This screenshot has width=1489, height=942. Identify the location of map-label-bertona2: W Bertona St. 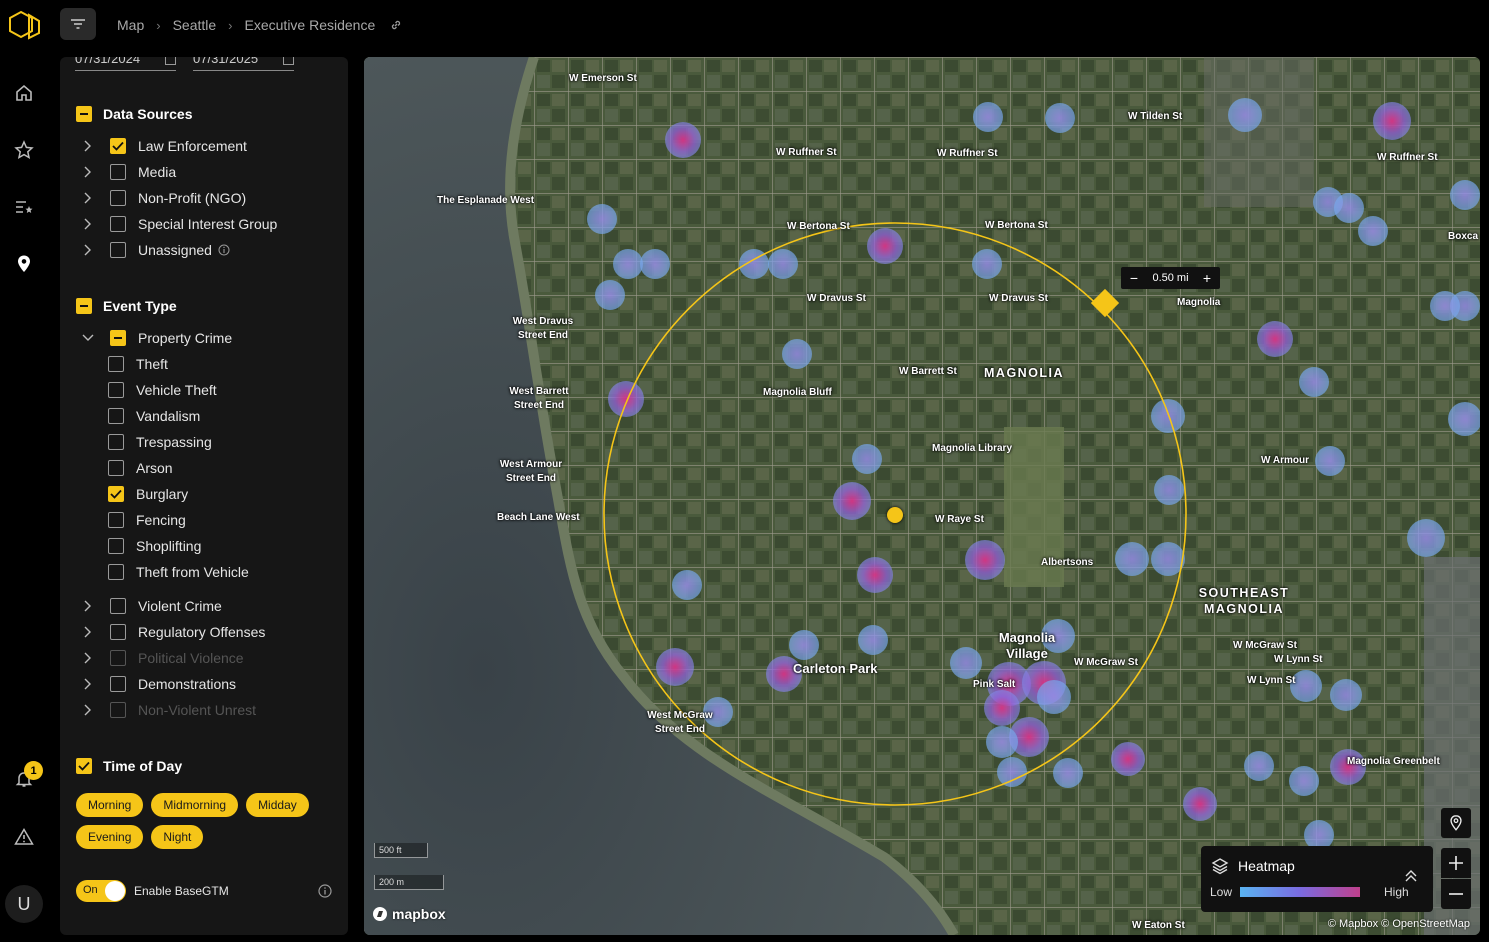
(1016, 225).